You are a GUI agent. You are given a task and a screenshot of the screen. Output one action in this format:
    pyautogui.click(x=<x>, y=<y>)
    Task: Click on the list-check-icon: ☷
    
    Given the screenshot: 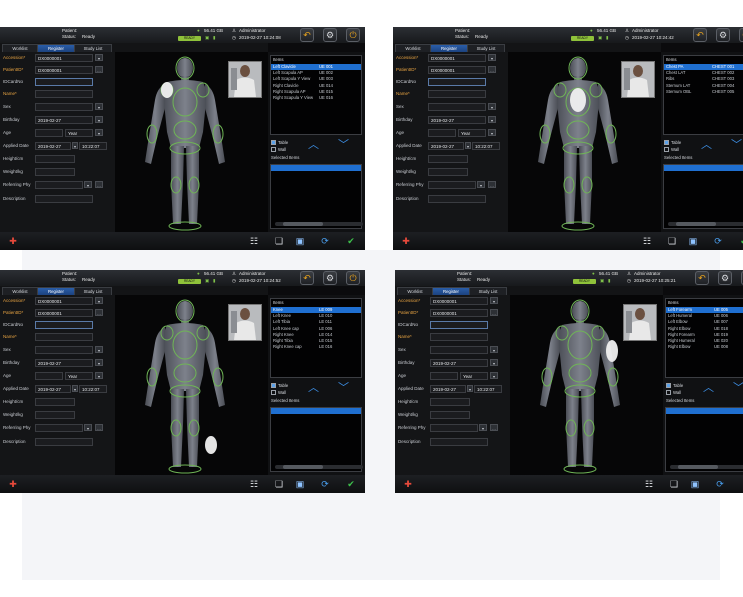 What is the action you would take?
    pyautogui.click(x=647, y=241)
    